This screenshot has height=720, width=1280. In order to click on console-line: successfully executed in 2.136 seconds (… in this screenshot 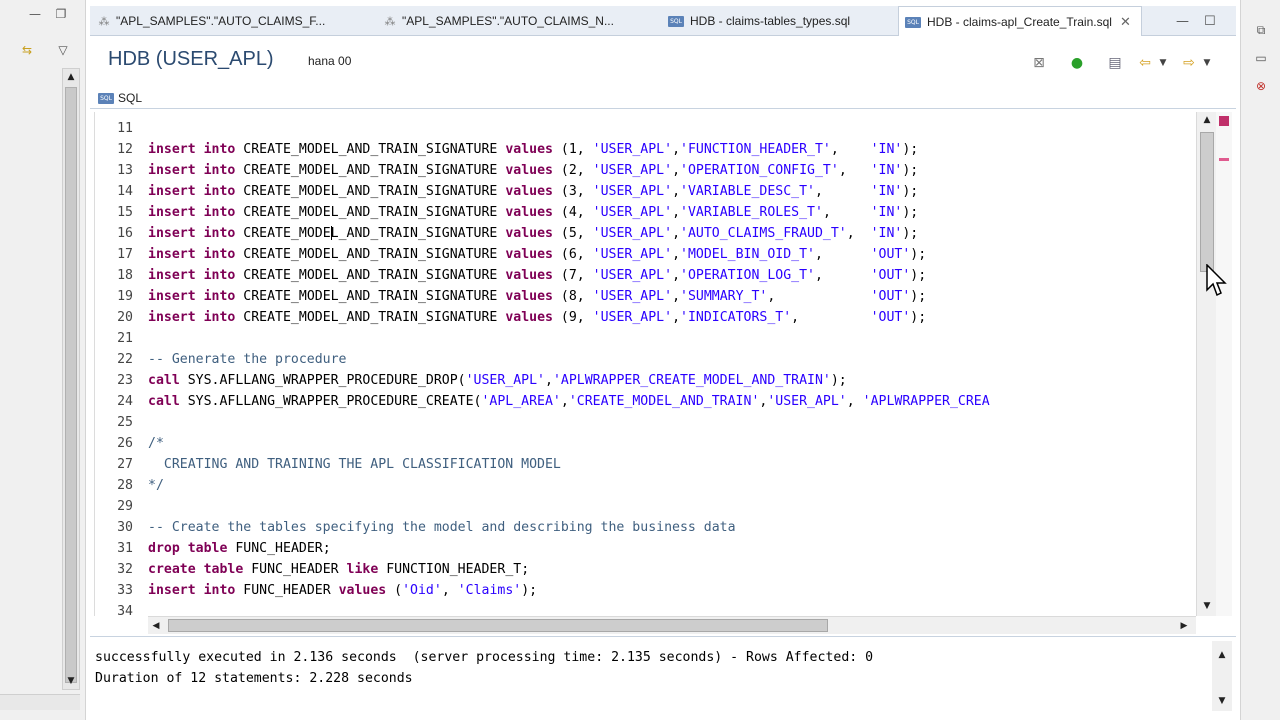, I will do `click(484, 657)`.